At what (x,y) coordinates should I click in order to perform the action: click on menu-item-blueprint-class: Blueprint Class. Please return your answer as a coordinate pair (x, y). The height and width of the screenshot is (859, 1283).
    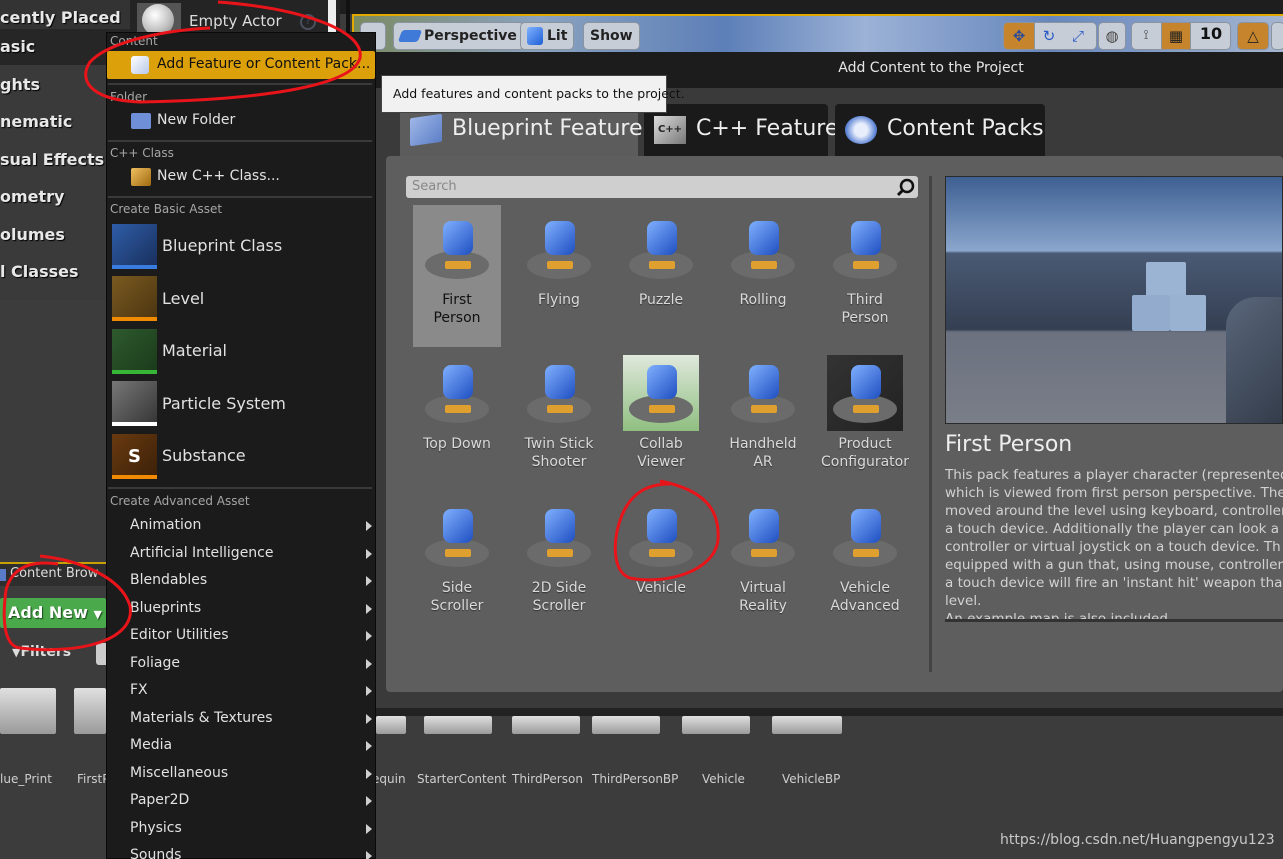
    Looking at the image, I should click on (222, 245).